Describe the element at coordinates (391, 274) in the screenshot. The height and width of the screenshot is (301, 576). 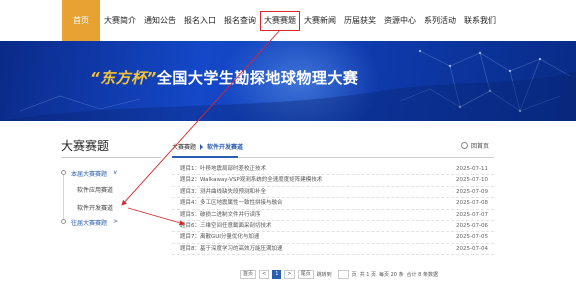
I see `pager-per-page: 每页 20 条` at that location.